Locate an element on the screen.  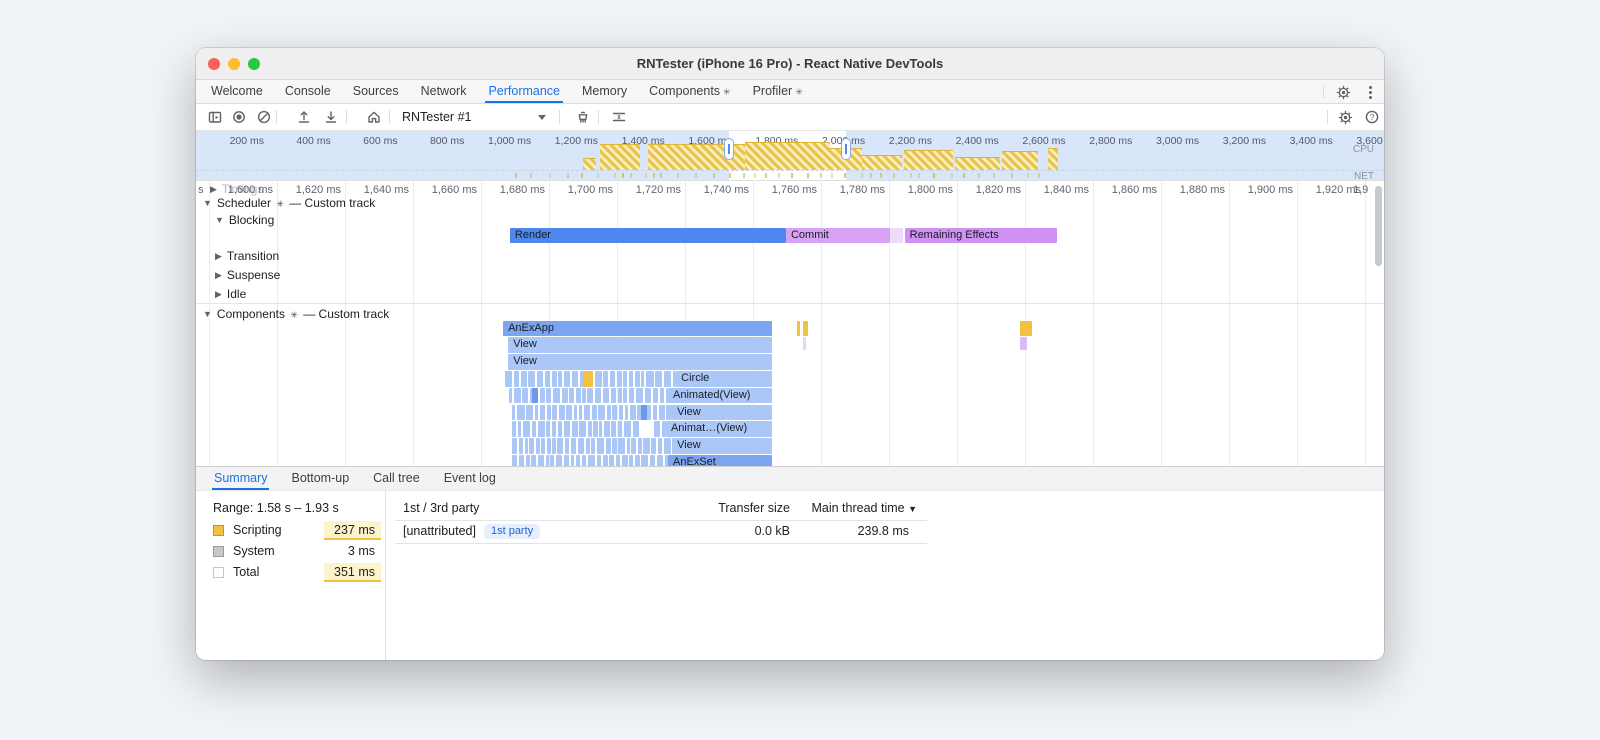
flame-event-circle: Circle is located at coordinates (724, 378).